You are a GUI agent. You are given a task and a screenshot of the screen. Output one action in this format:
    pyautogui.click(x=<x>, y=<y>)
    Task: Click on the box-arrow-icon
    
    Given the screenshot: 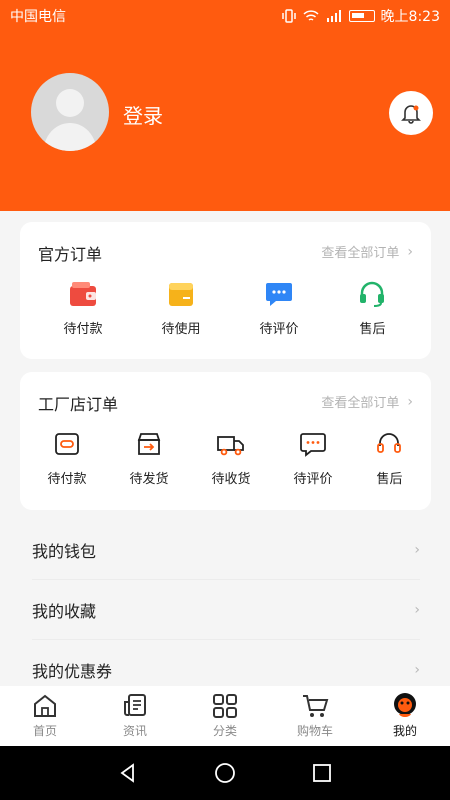 What is the action you would take?
    pyautogui.click(x=149, y=444)
    